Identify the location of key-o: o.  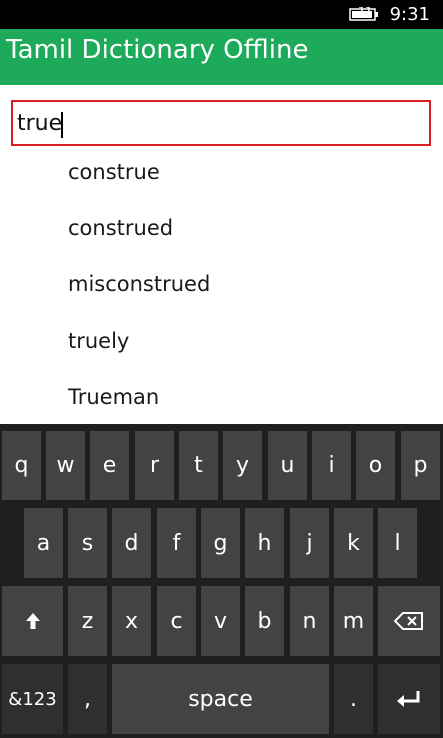
(375, 465).